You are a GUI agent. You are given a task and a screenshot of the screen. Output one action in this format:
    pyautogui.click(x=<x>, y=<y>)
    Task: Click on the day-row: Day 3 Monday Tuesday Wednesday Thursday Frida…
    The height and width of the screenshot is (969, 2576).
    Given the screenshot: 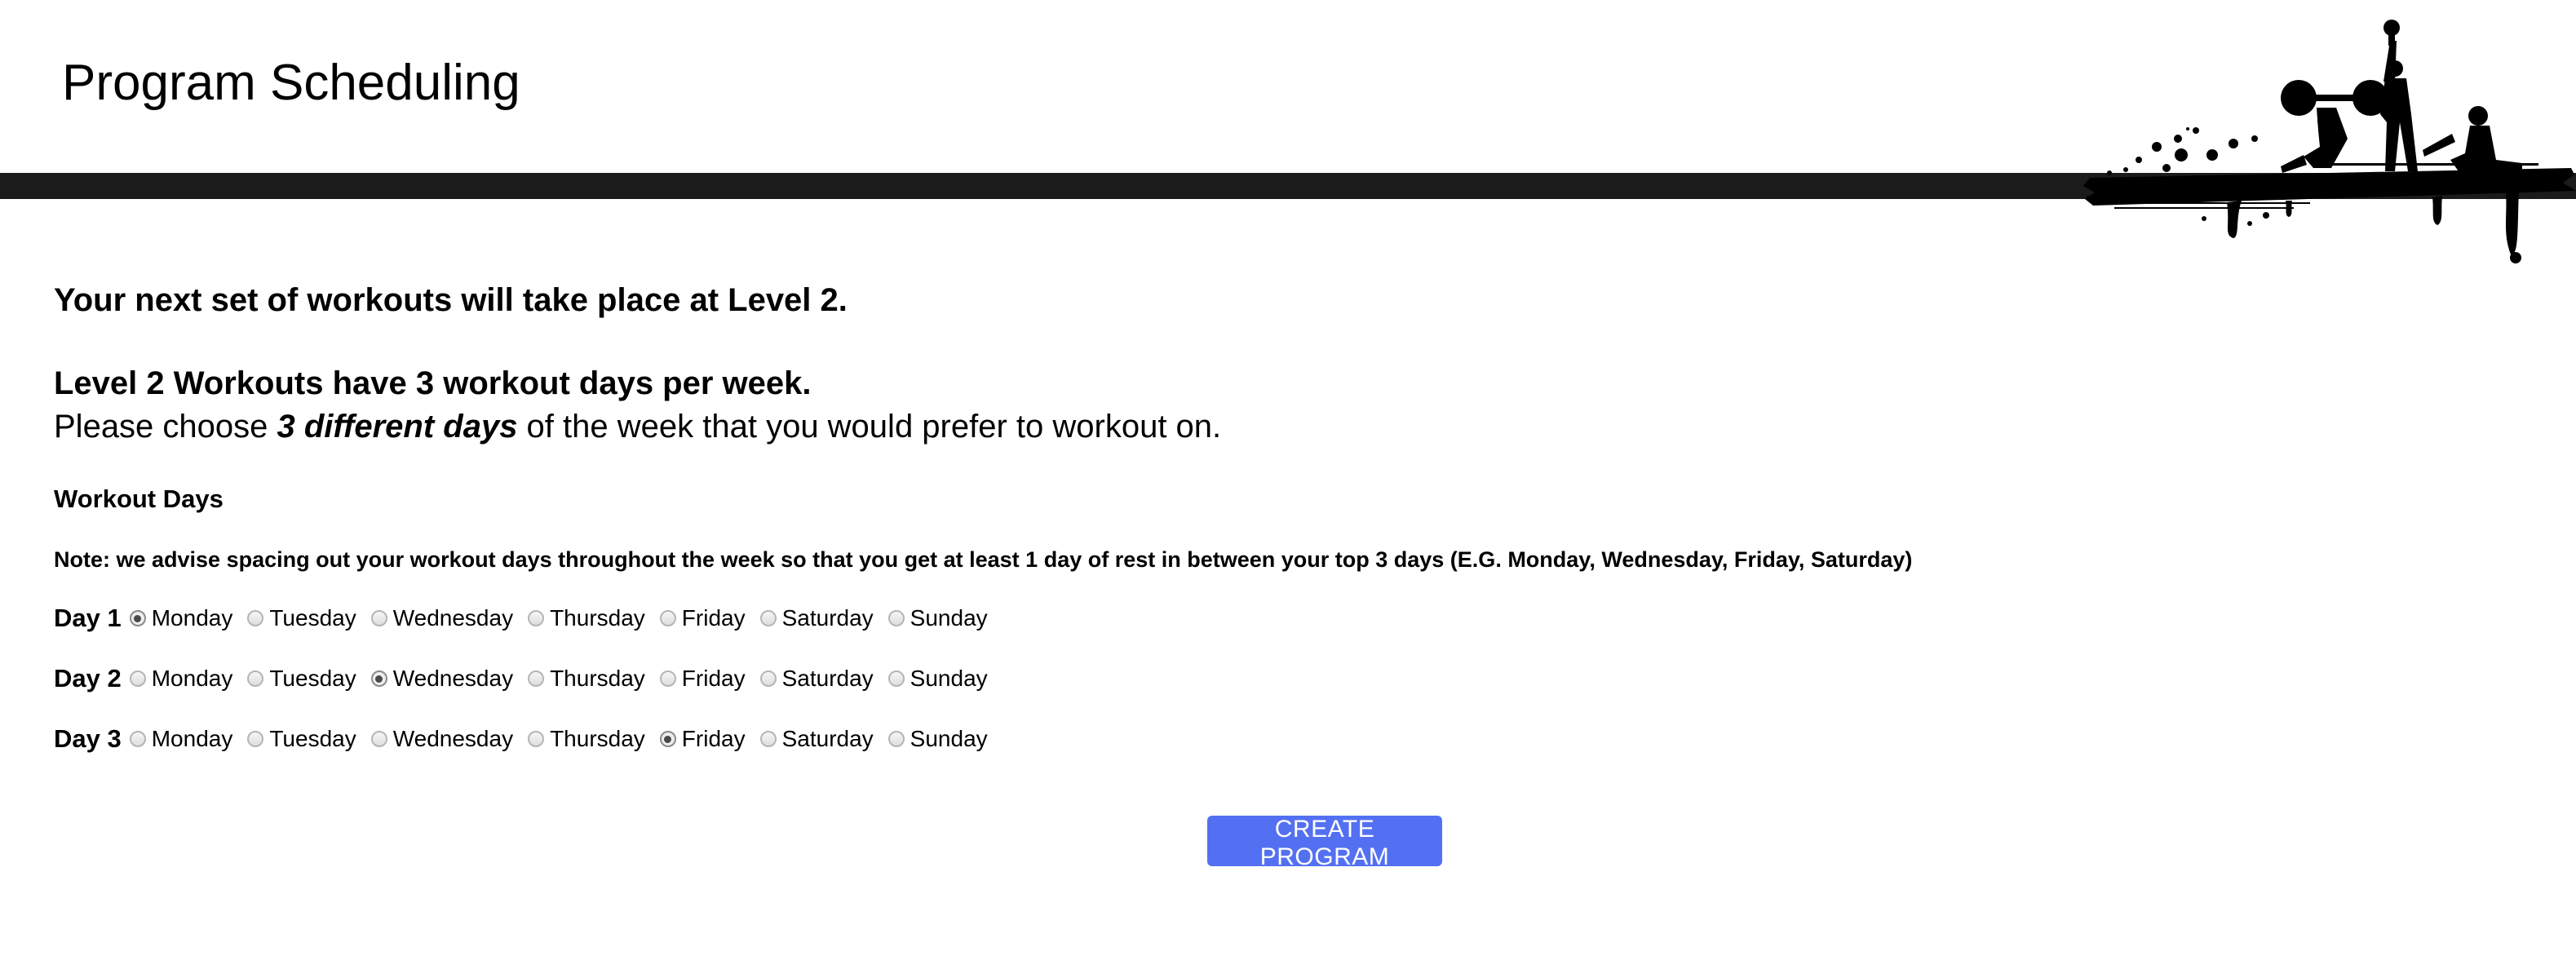 What is the action you would take?
    pyautogui.click(x=1277, y=739)
    